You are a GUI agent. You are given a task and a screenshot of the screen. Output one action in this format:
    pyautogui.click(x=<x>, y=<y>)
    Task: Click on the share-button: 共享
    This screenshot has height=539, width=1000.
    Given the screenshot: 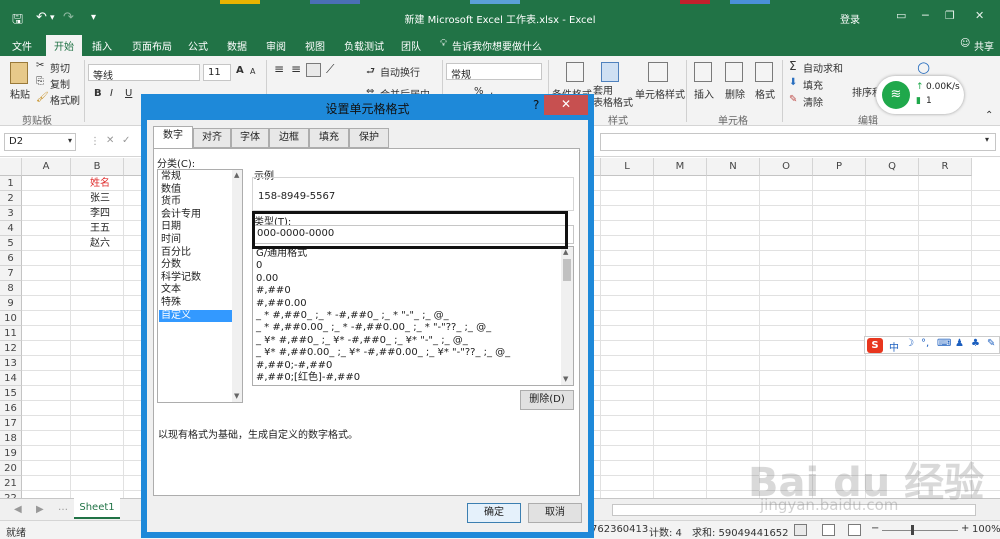 What is the action you would take?
    pyautogui.click(x=984, y=45)
    